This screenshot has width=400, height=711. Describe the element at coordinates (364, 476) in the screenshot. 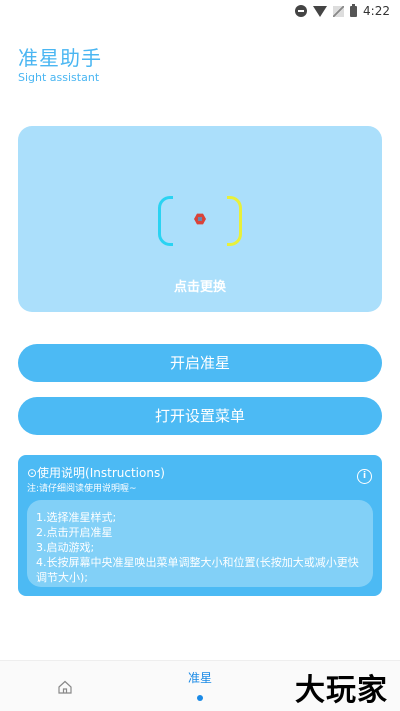

I see `info-icon: i` at that location.